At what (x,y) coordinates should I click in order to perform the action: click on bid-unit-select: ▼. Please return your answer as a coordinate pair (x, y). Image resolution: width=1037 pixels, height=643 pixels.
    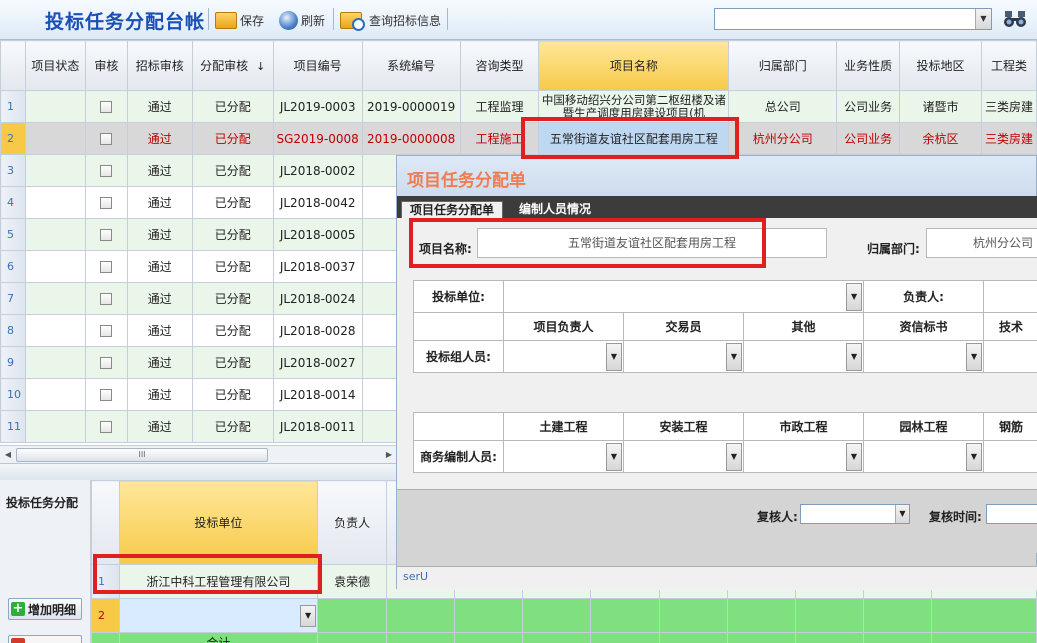
    Looking at the image, I should click on (683, 296).